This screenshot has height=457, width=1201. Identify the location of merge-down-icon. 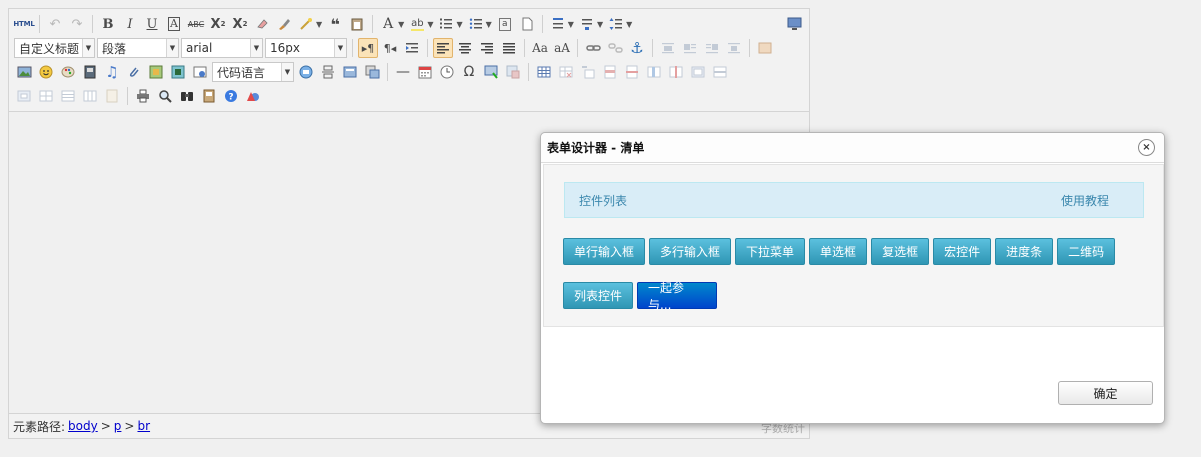
(24, 96).